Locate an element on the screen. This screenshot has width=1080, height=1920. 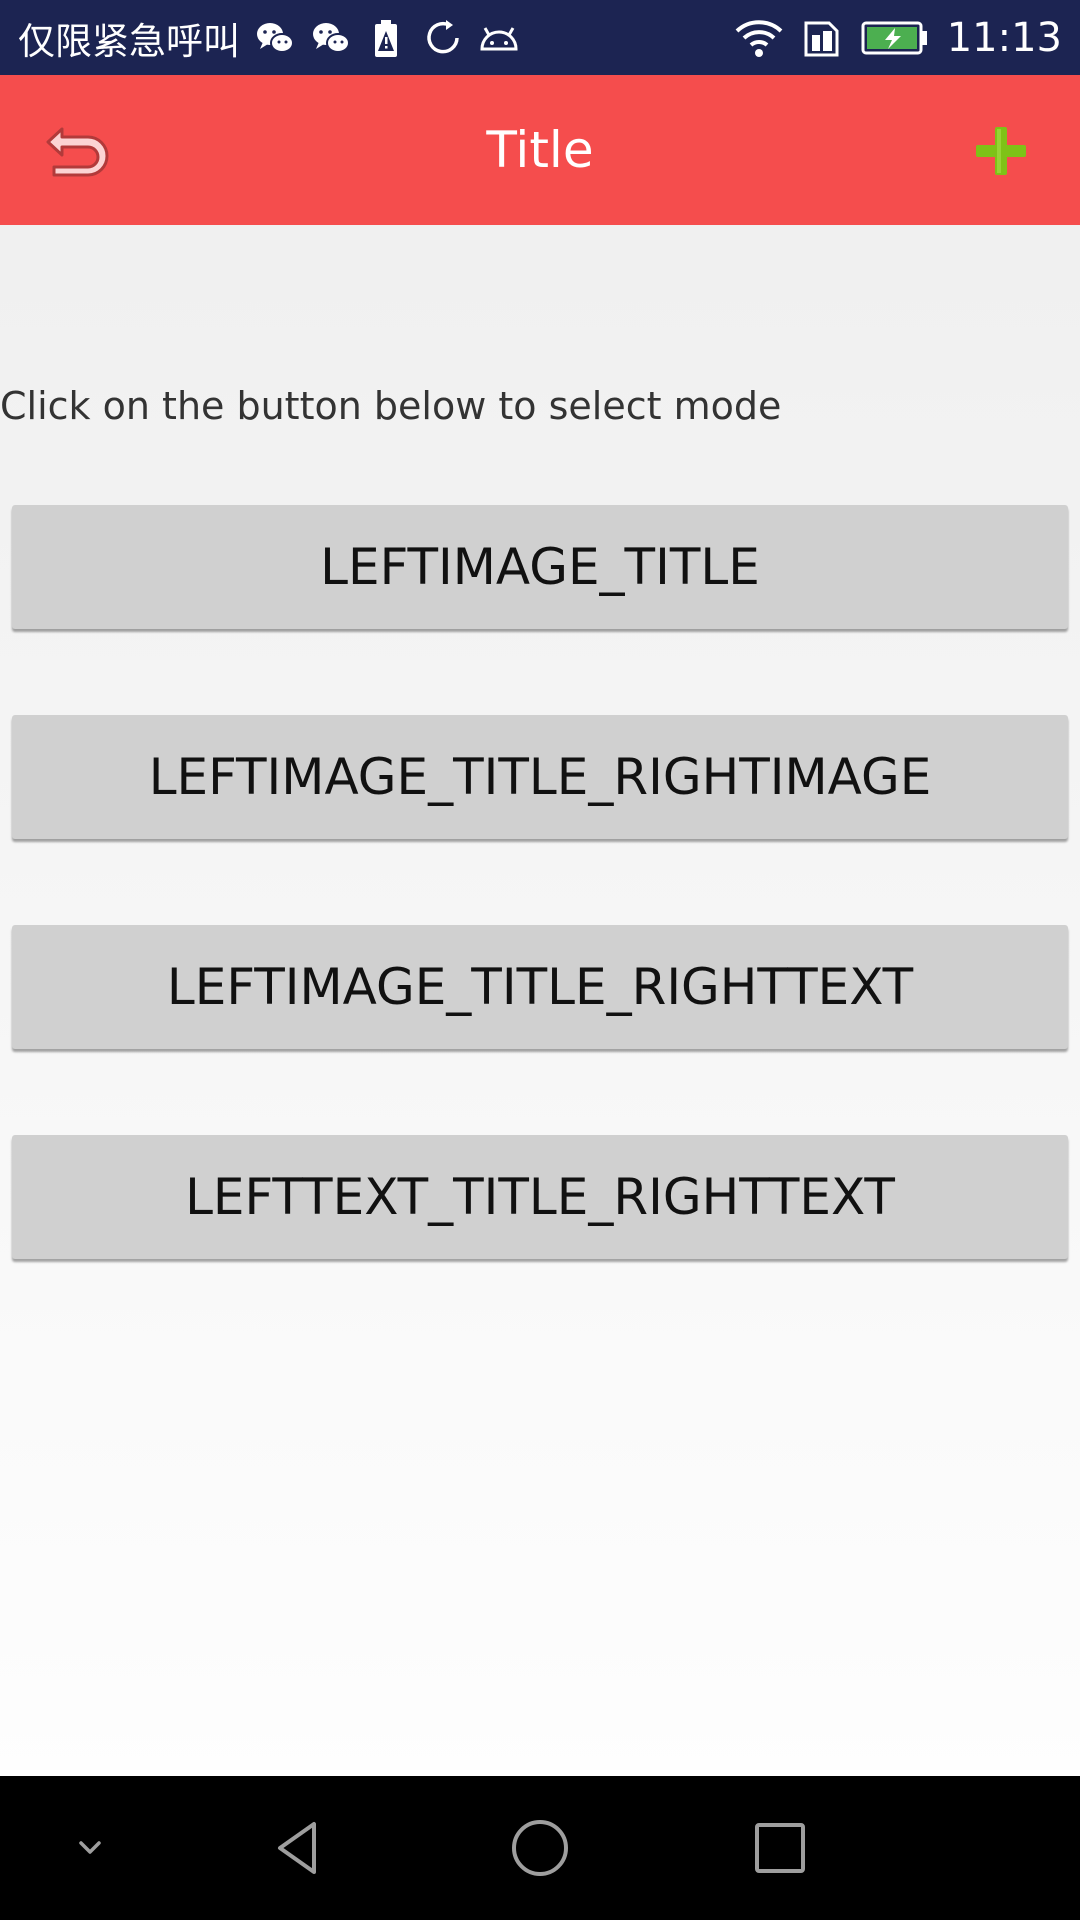
back-arrow-icon is located at coordinates (77, 152).